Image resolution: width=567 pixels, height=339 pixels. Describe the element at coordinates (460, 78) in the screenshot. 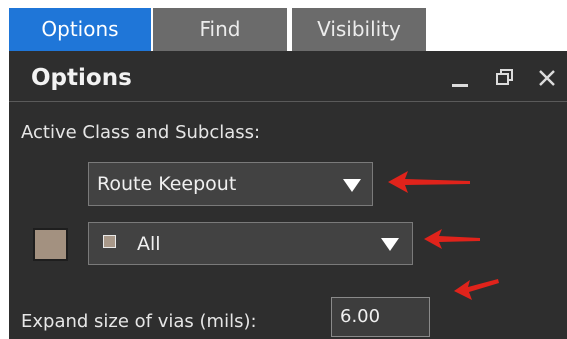

I see `minimize-icon` at that location.